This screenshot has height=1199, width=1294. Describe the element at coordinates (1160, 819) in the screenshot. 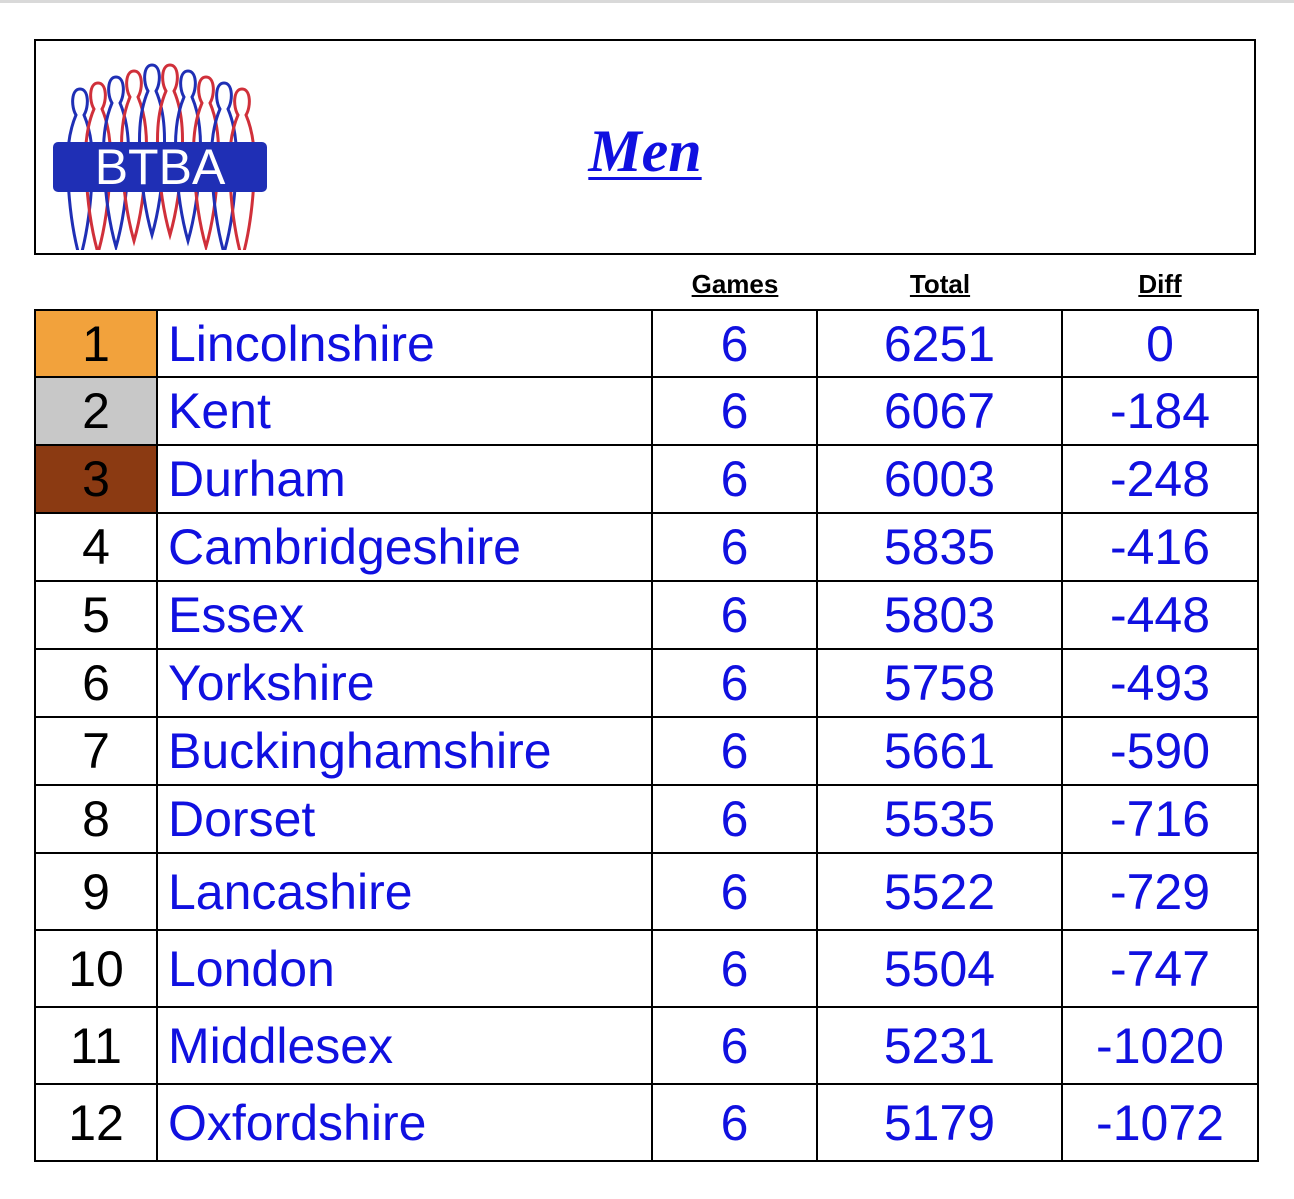

I see `diff-cell: -716` at that location.